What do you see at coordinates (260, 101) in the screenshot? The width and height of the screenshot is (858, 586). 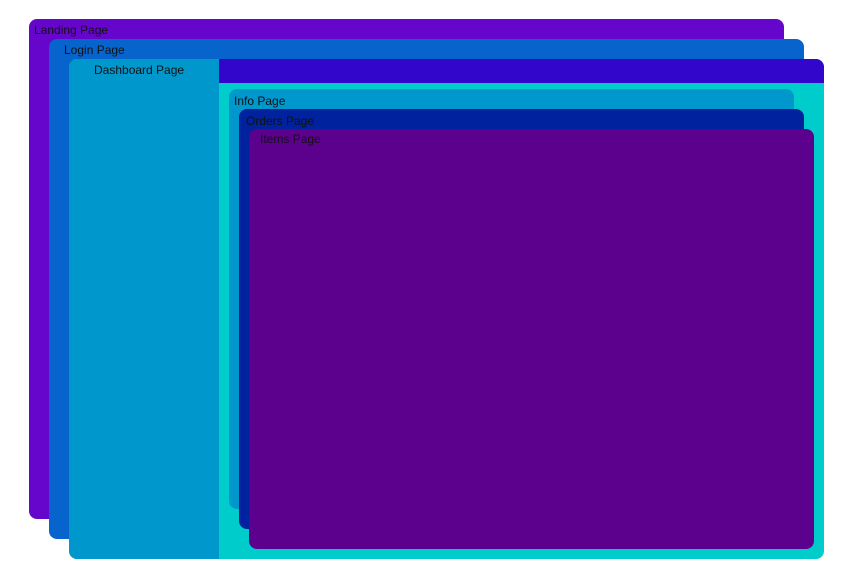 I see `info-page-label: Info Page` at bounding box center [260, 101].